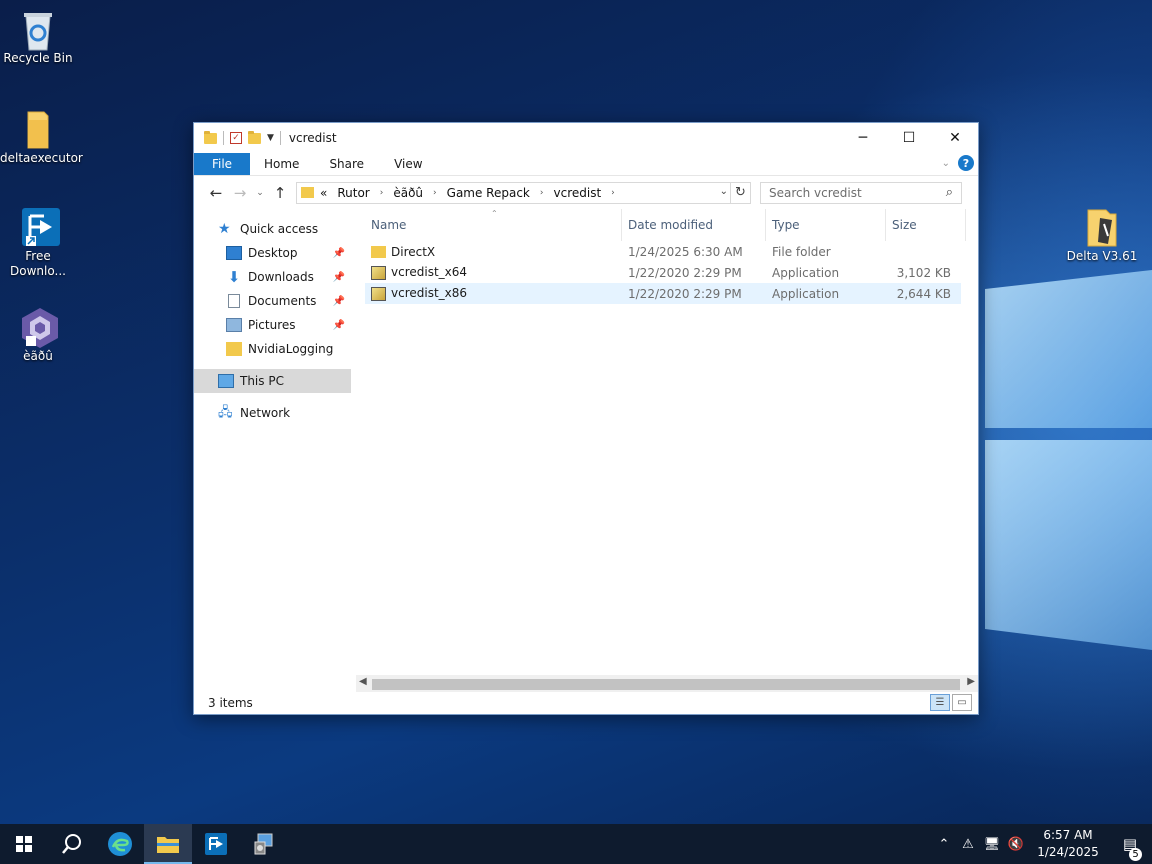 This screenshot has height=864, width=1152. What do you see at coordinates (578, 193) in the screenshot?
I see `breadcrumb-item: vcredist` at bounding box center [578, 193].